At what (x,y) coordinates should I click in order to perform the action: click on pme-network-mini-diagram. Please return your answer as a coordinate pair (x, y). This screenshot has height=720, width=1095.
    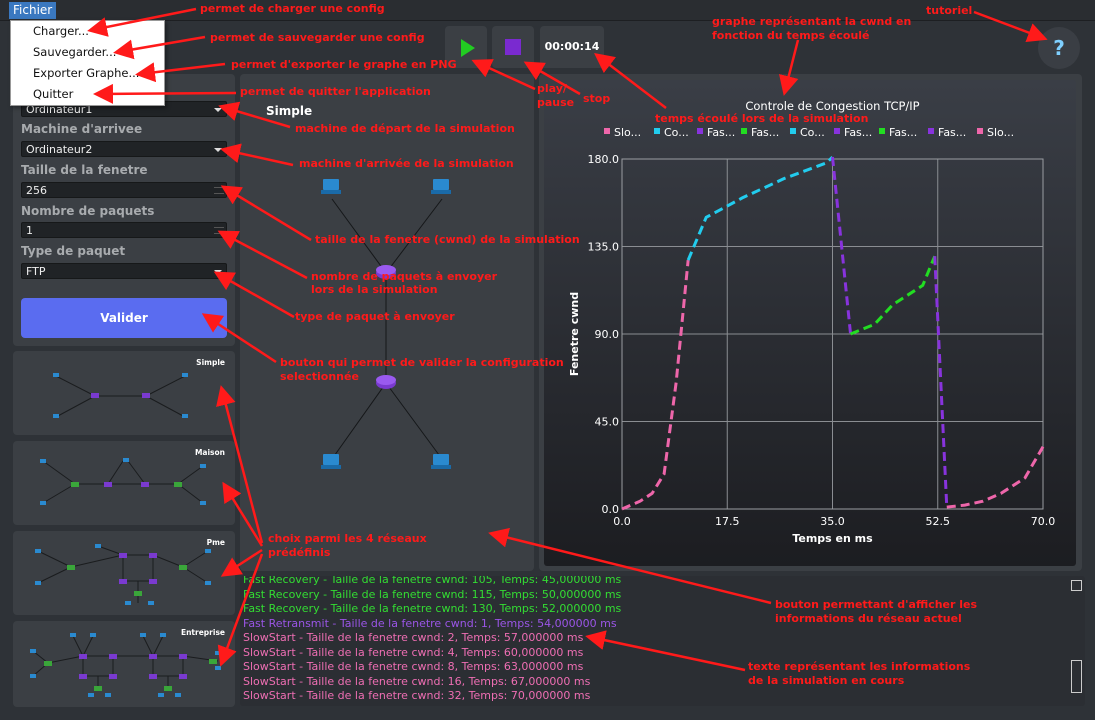
    Looking at the image, I should click on (123, 574).